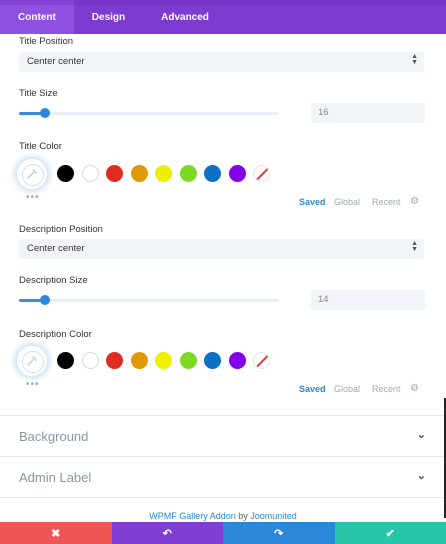  I want to click on tabs-top-edge, so click(223, 2).